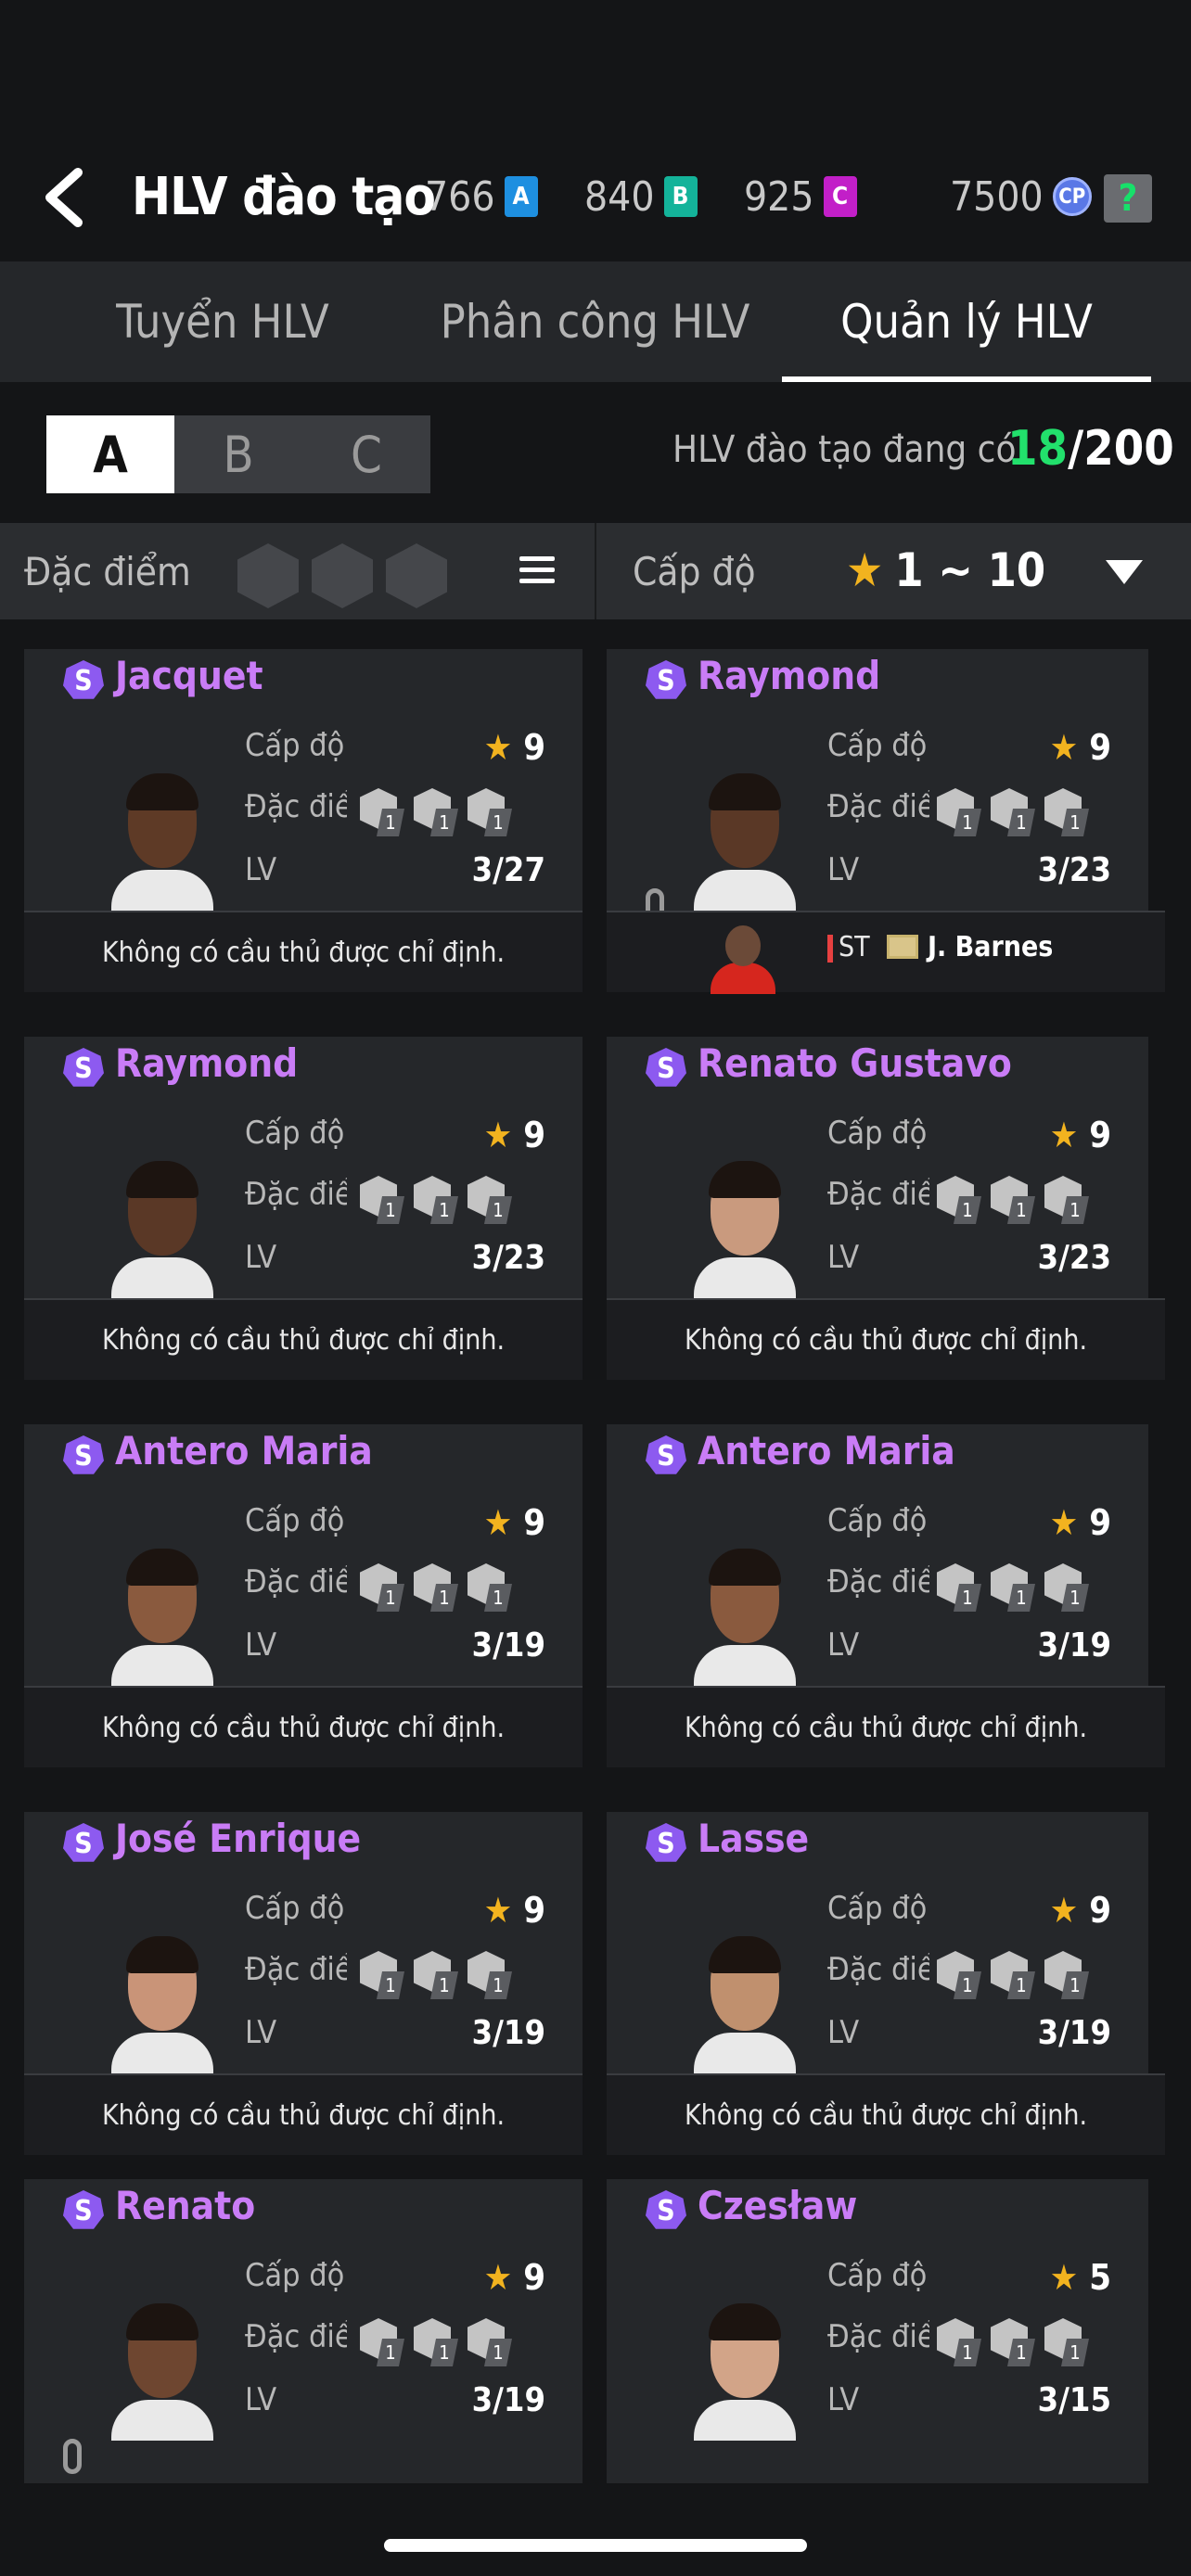 This screenshot has width=1191, height=2576. What do you see at coordinates (508, 870) in the screenshot?
I see `coach-lv-value: 3/27` at bounding box center [508, 870].